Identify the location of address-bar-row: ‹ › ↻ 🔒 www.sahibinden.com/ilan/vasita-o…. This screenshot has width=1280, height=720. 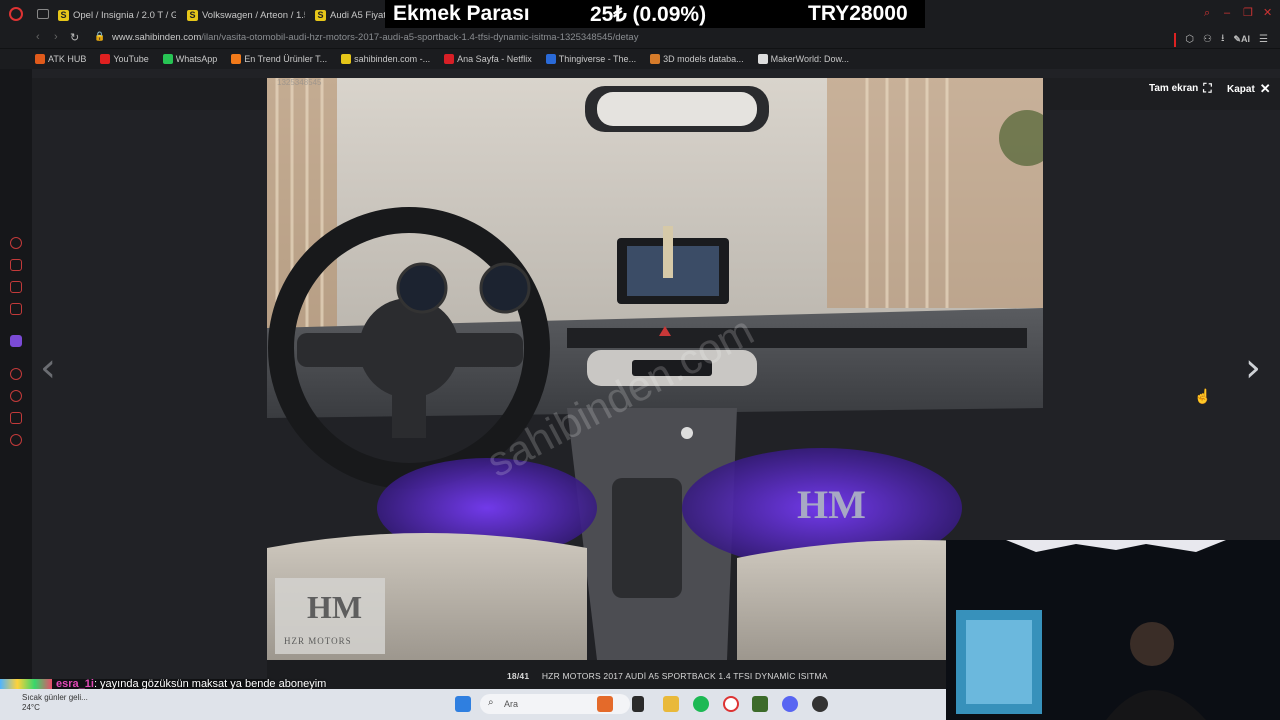
(640, 38).